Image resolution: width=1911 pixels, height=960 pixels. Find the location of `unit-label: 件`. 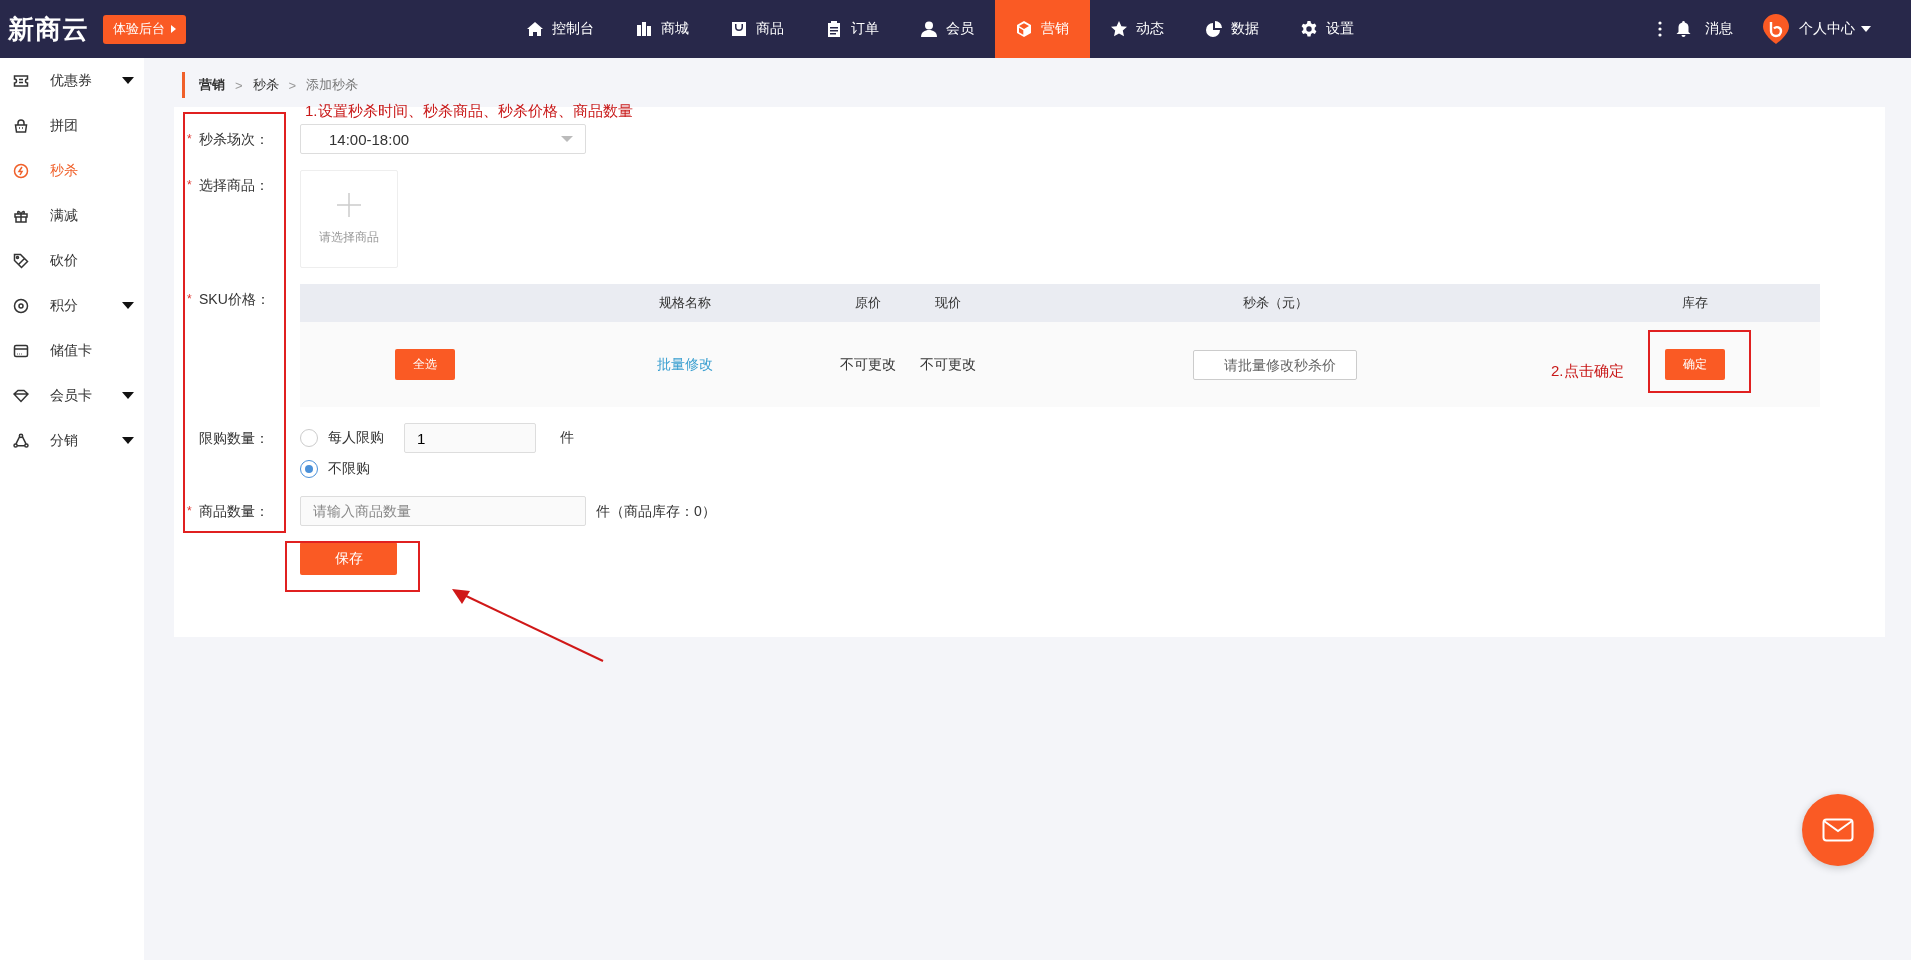

unit-label: 件 is located at coordinates (567, 438).